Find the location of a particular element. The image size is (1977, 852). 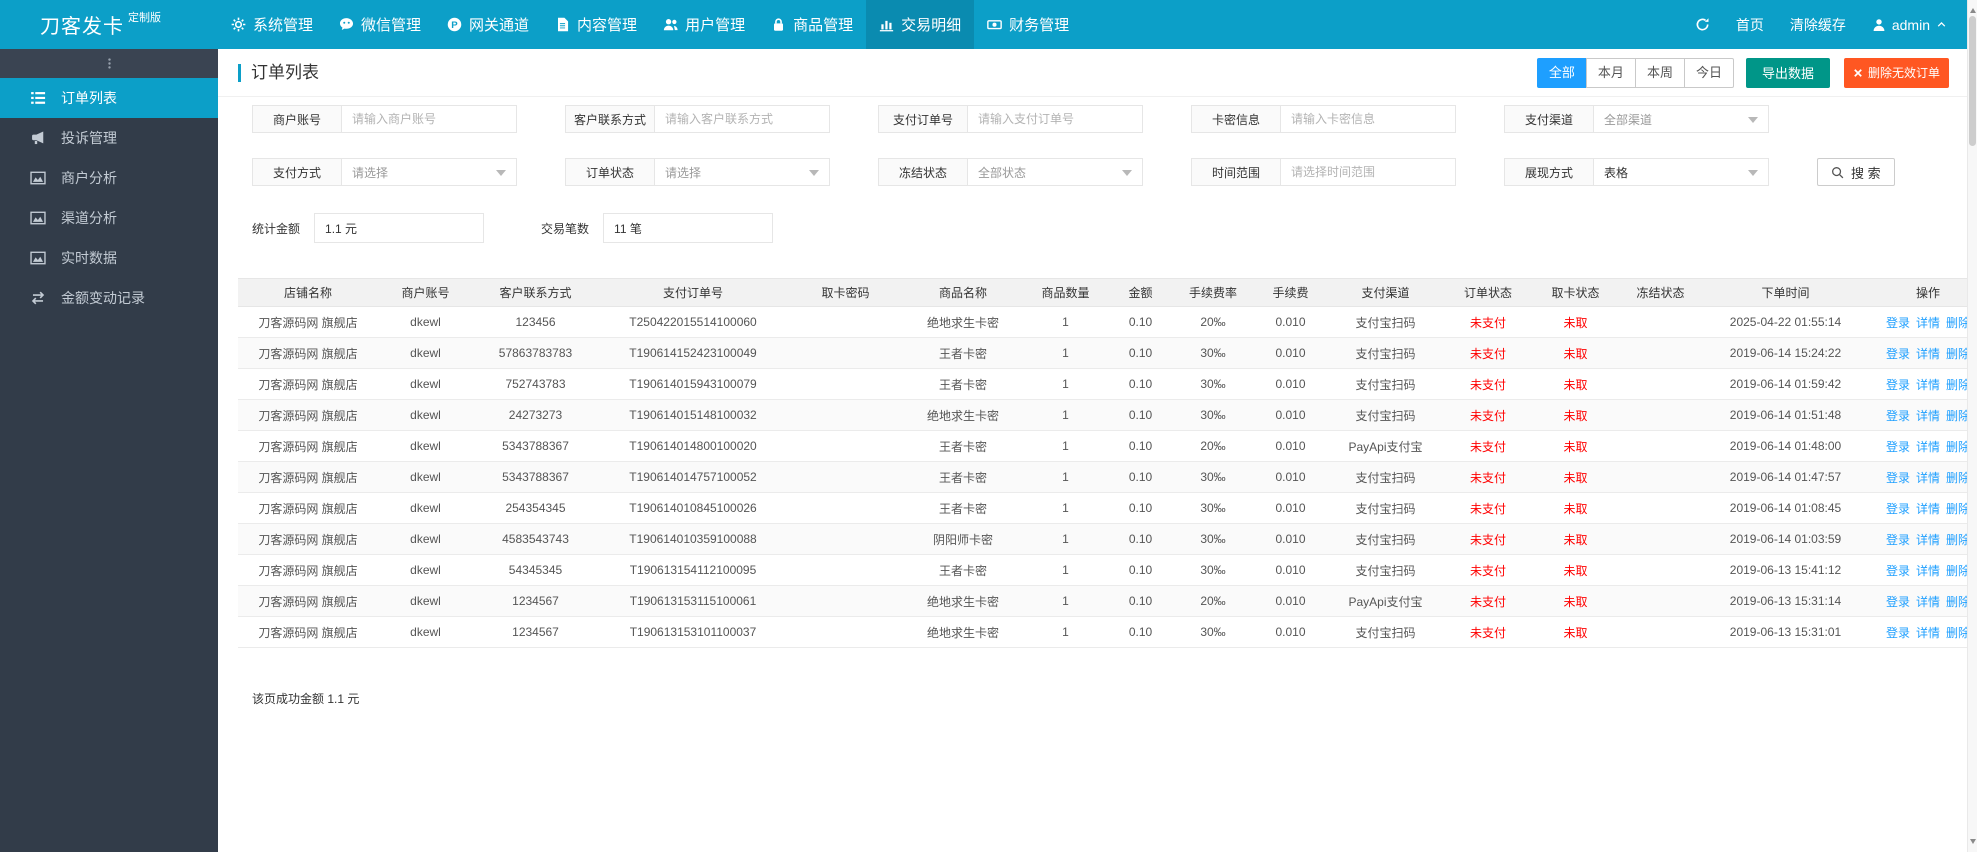

user-menu: admin is located at coordinates (1909, 25).